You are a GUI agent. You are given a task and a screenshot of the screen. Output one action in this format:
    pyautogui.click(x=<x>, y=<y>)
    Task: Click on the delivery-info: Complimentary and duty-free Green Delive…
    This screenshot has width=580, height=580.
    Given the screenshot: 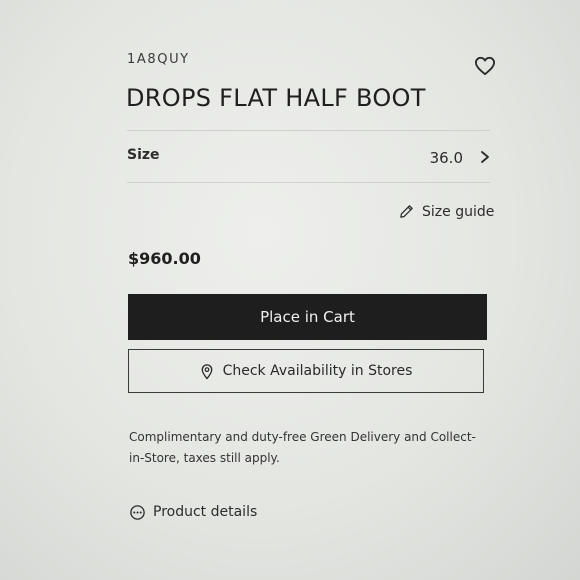 What is the action you would take?
    pyautogui.click(x=302, y=447)
    